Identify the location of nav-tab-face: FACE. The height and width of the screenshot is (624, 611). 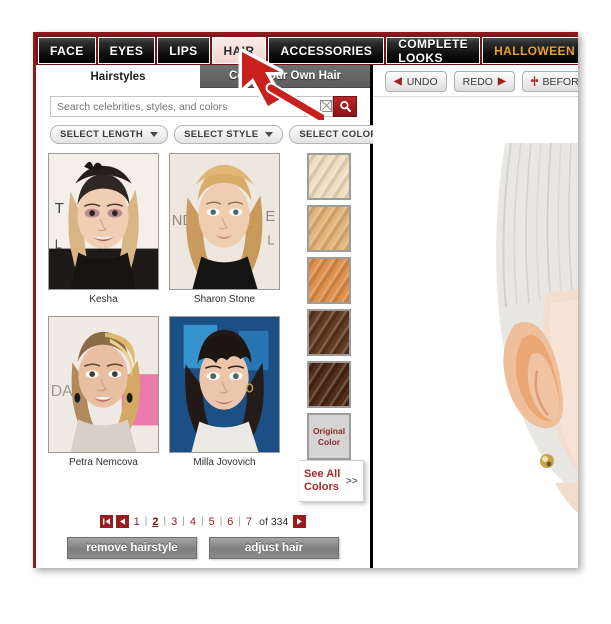
(67, 50).